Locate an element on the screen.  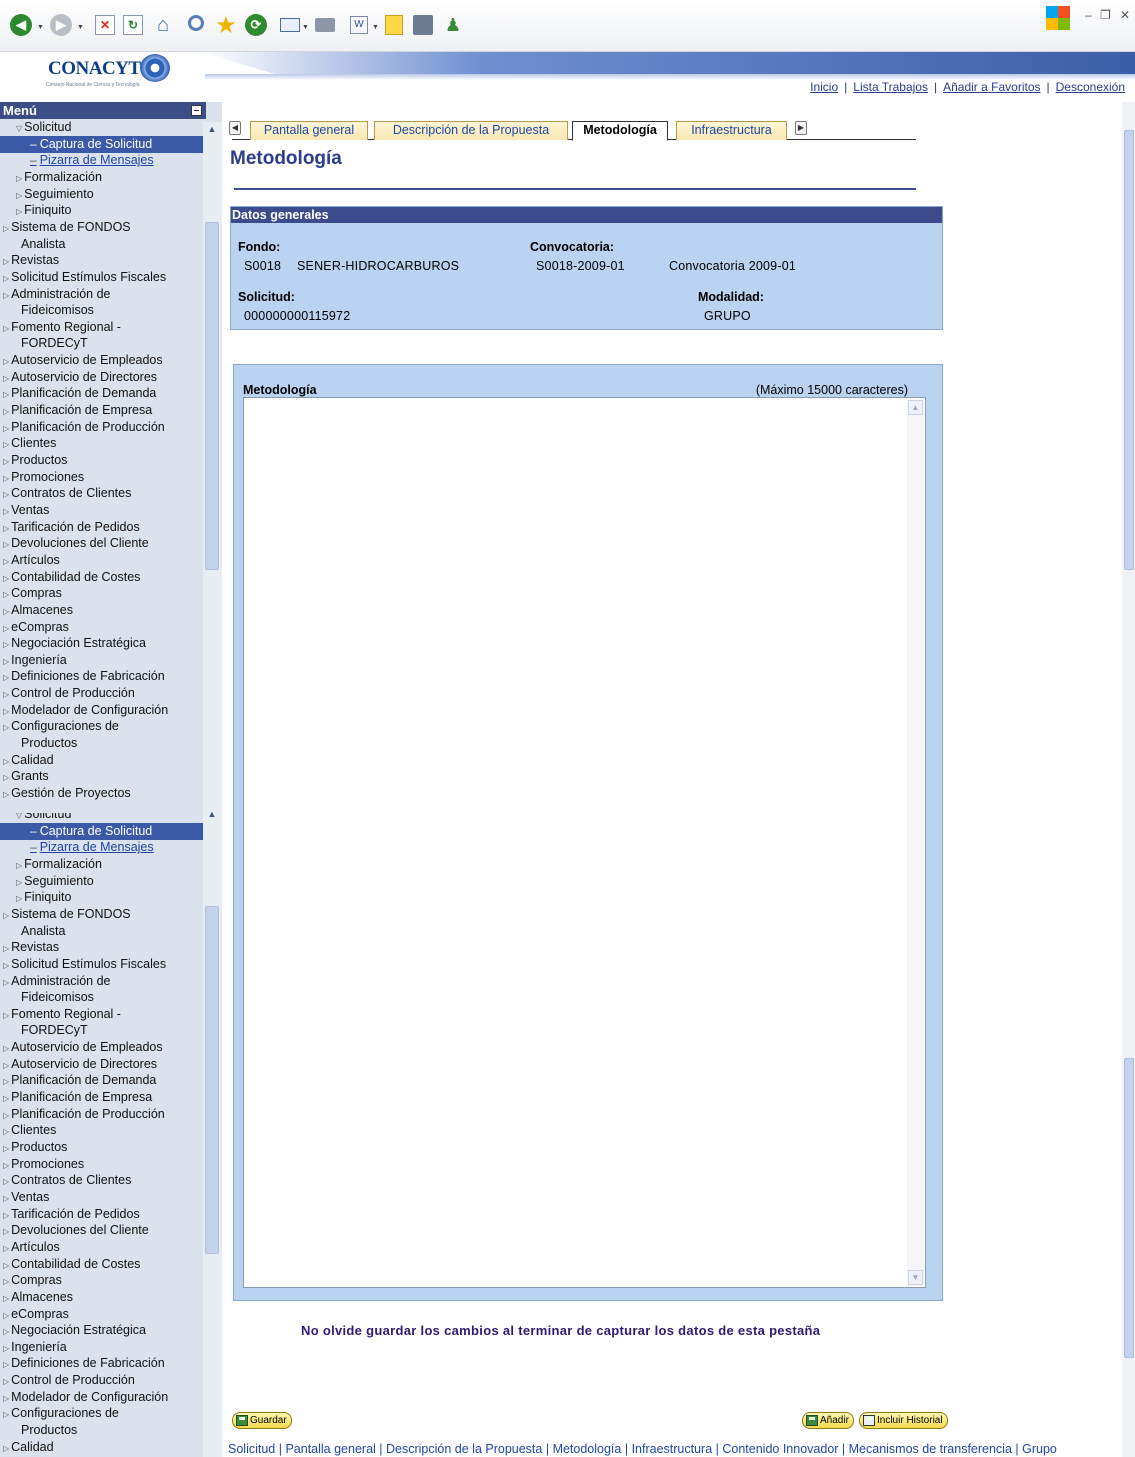
tab-pantalla-general: Pantalla general is located at coordinates (309, 130).